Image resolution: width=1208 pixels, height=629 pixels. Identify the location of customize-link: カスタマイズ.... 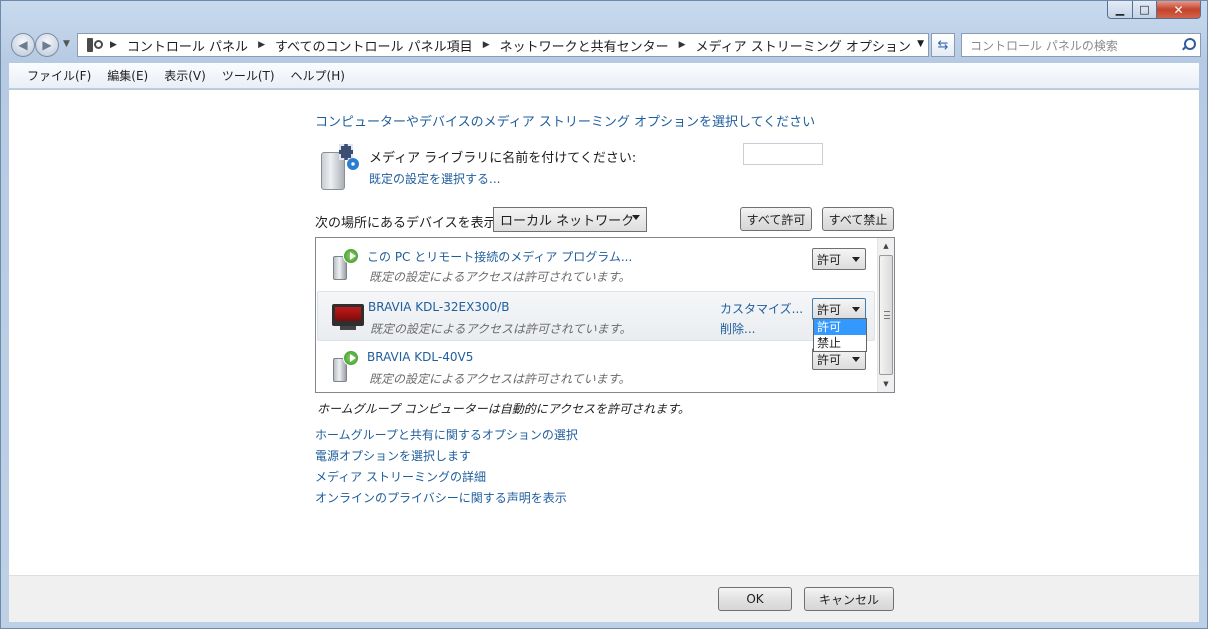
(761, 308).